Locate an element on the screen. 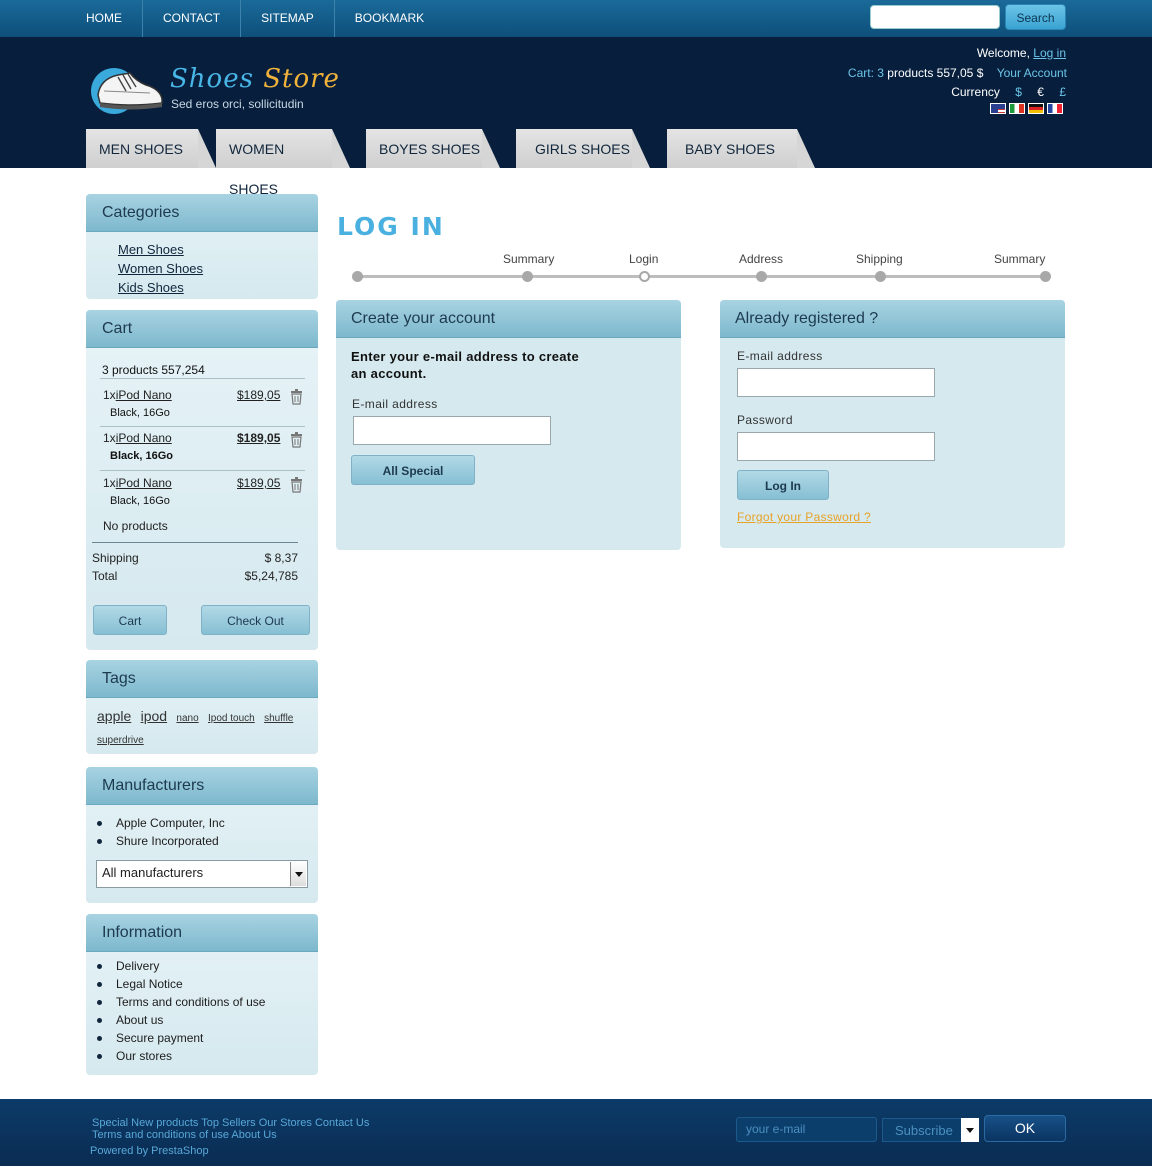 This screenshot has height=1166, width=1152. login-button: Log In is located at coordinates (783, 485).